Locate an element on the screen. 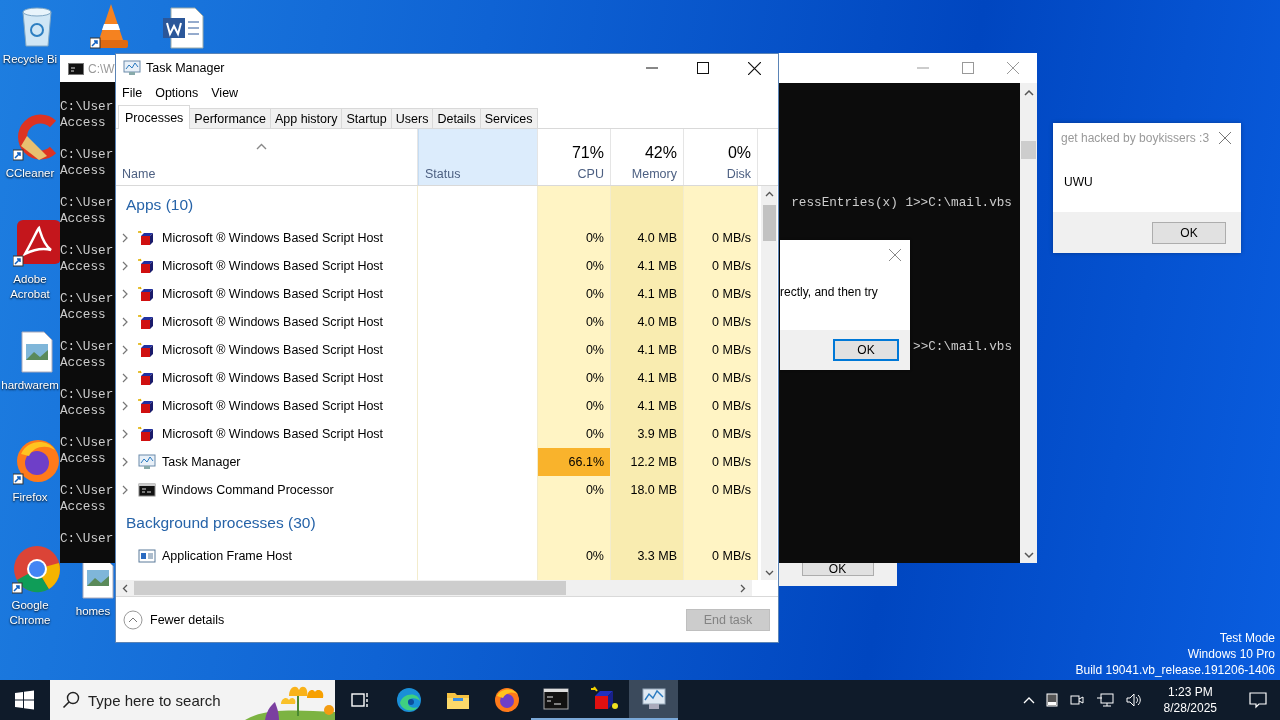  search-field: Type here to search is located at coordinates (192, 700).